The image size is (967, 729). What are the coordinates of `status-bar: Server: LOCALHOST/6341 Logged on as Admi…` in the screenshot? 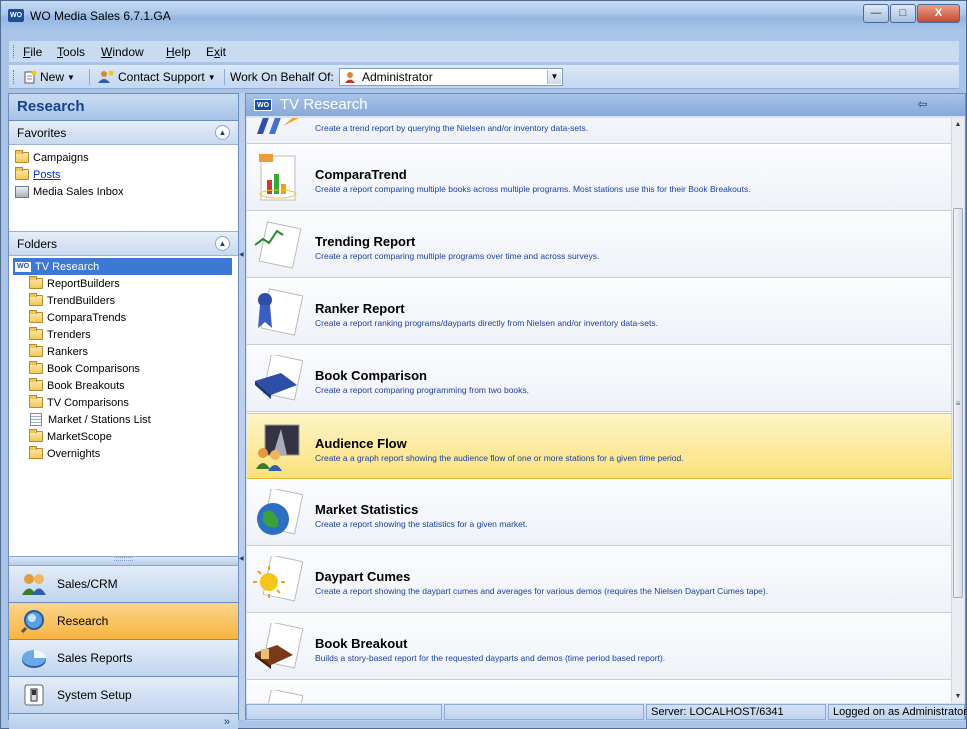 It's located at (606, 712).